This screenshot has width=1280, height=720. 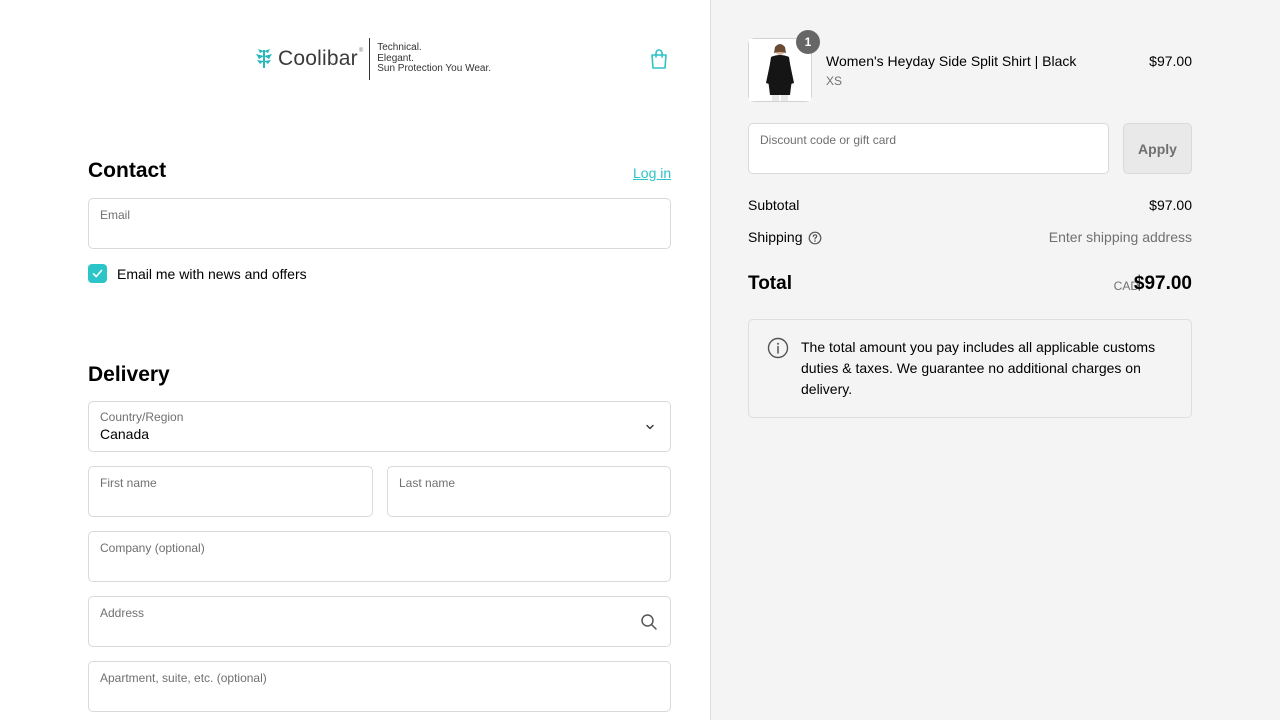 I want to click on country-value: Canada, so click(x=125, y=434).